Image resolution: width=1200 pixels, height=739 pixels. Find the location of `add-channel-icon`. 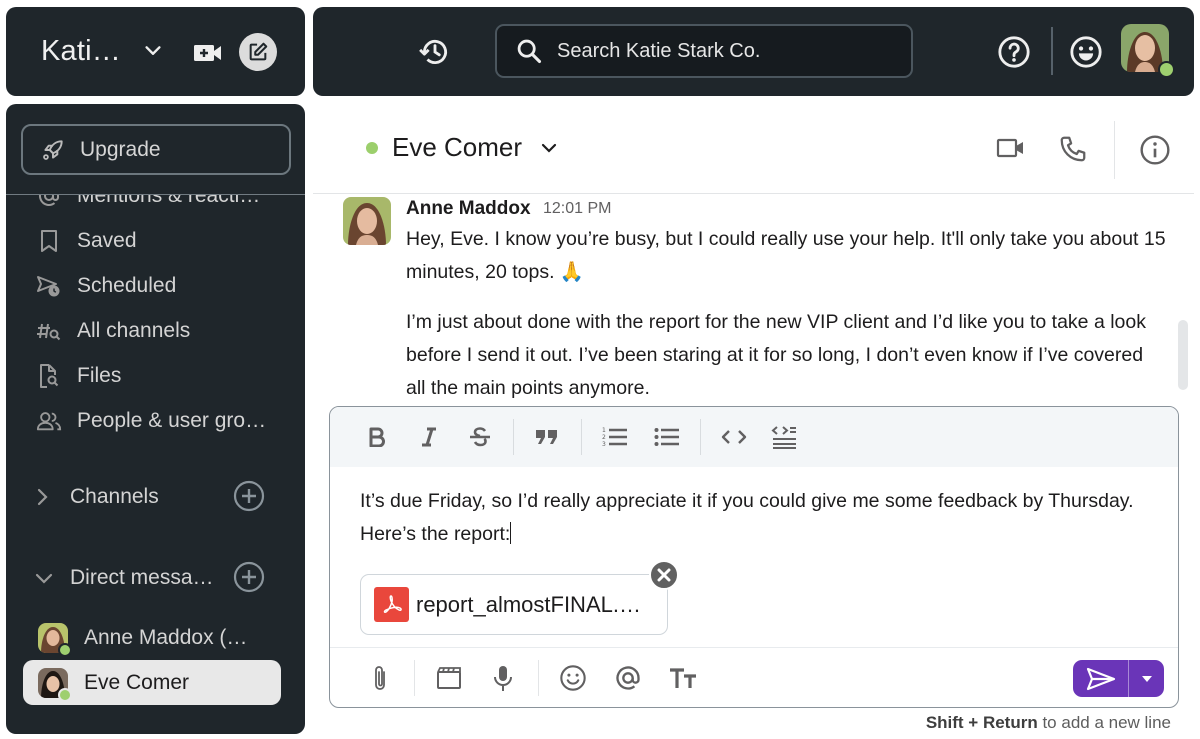

add-channel-icon is located at coordinates (249, 496).